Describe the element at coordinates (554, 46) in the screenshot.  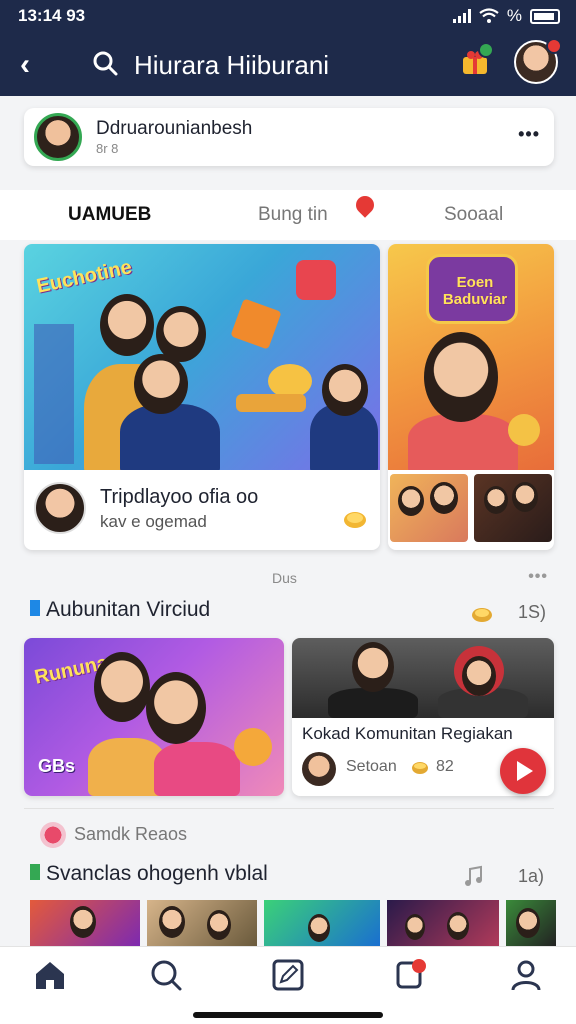
I see `avatar-badge` at that location.